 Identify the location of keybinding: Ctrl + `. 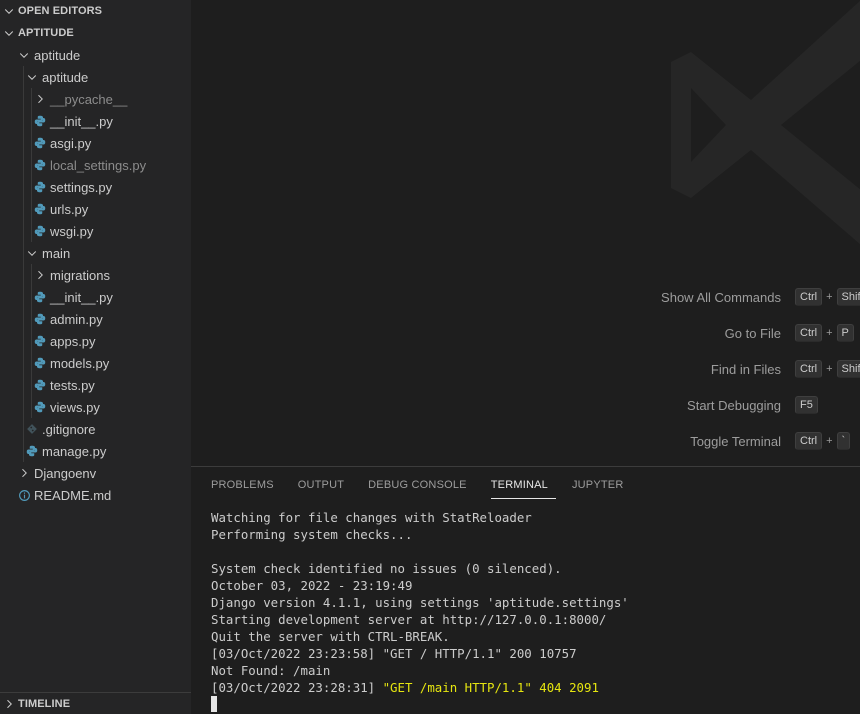
(823, 441).